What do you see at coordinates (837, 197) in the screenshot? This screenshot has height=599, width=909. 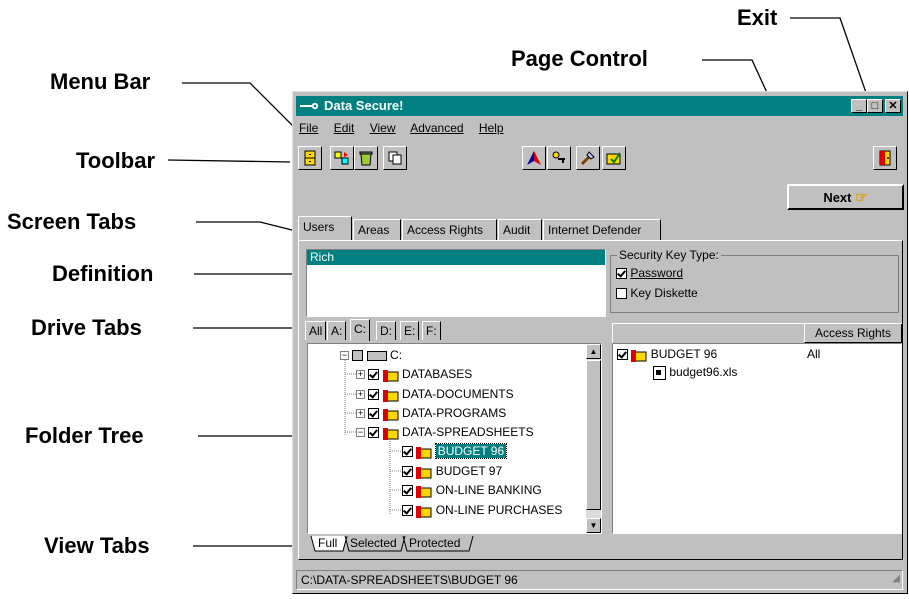 I see `next-button-label: Next` at bounding box center [837, 197].